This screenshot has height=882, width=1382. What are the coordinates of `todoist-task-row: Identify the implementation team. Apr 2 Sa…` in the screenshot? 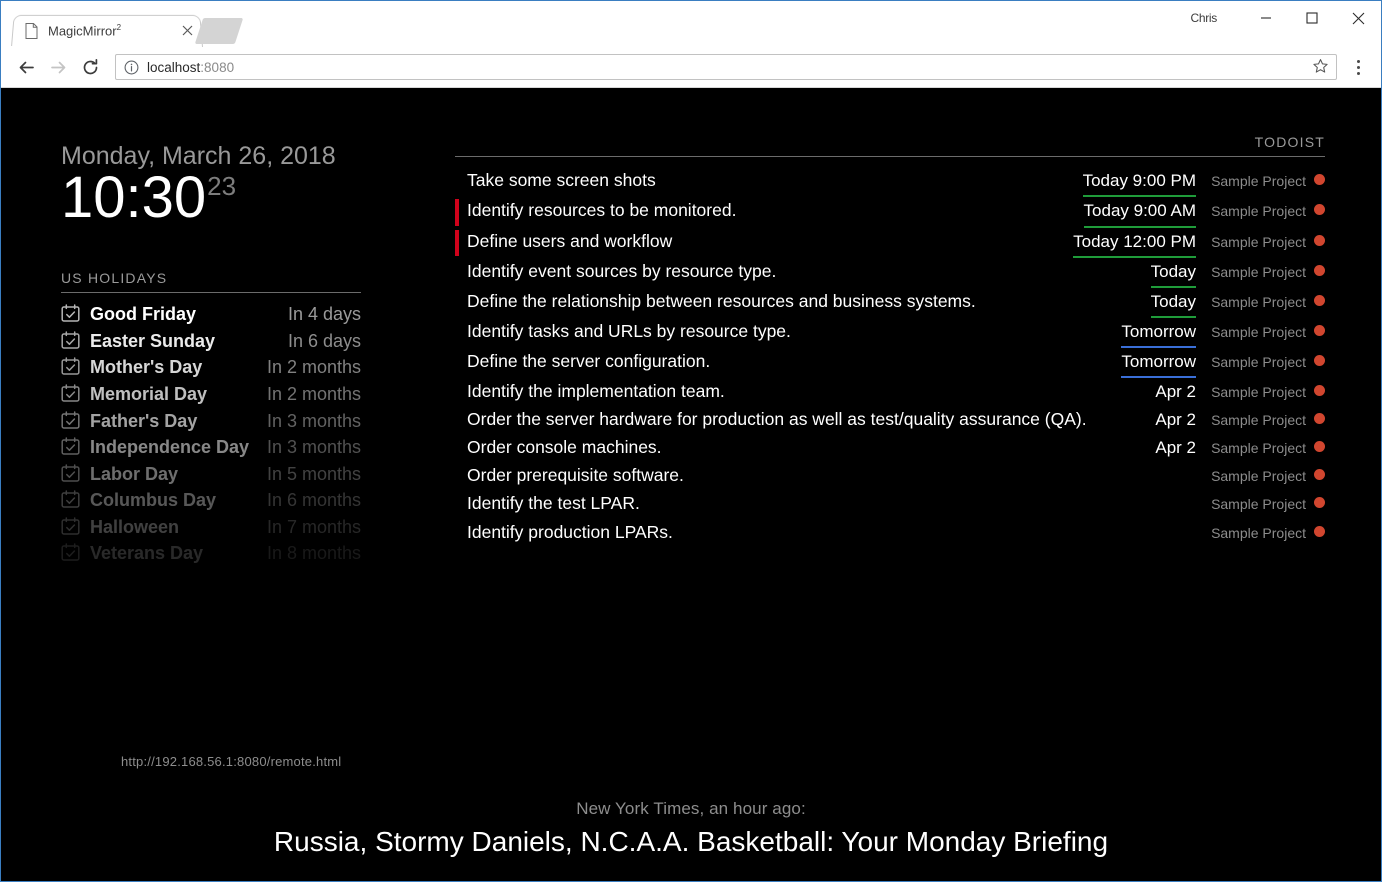 It's located at (890, 392).